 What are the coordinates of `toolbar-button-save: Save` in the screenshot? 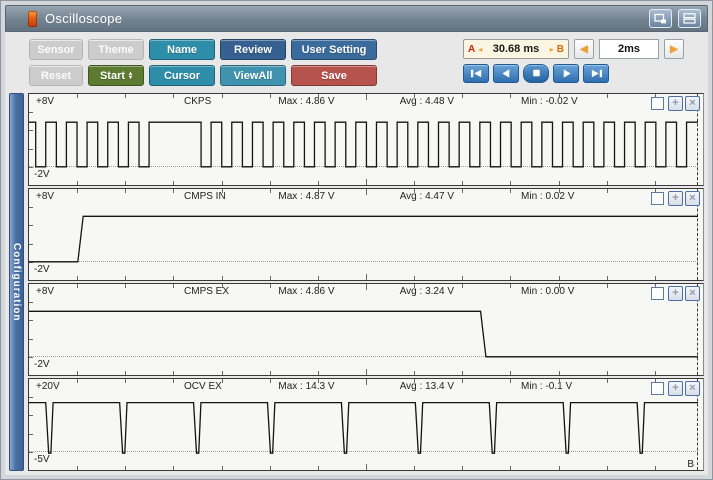 It's located at (334, 75).